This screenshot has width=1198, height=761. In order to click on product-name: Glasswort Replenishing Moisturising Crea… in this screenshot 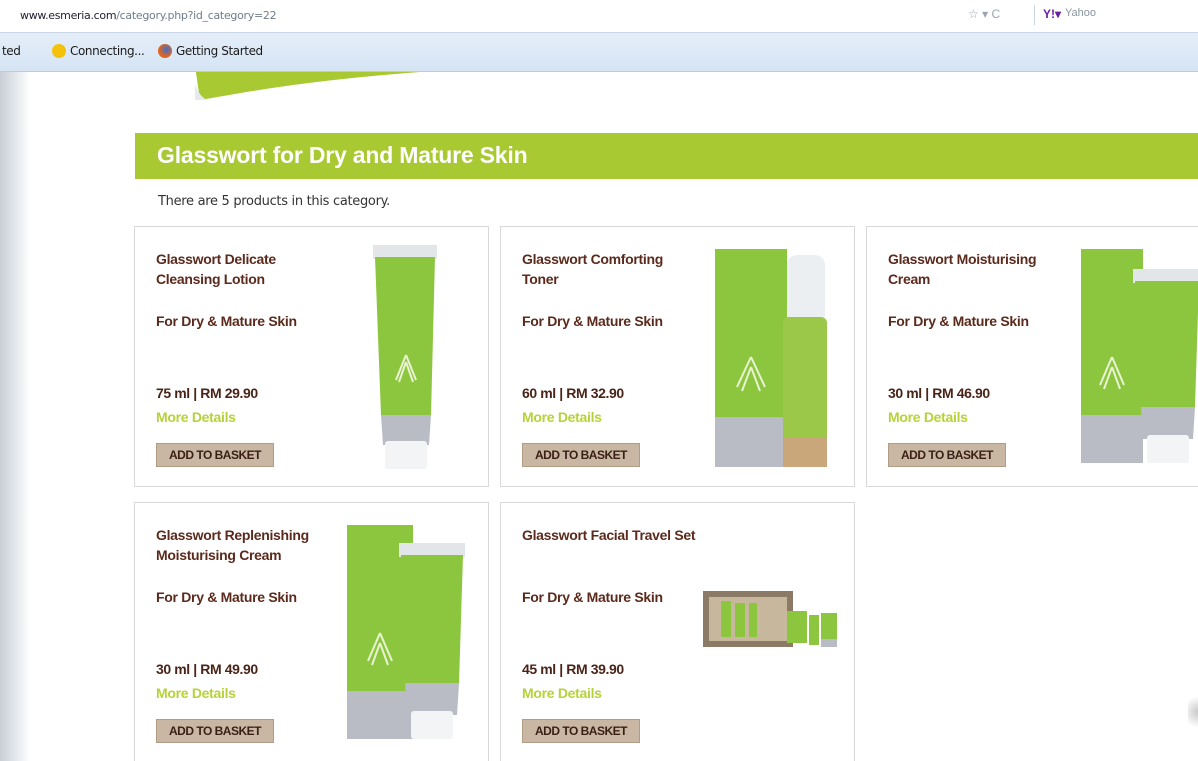, I will do `click(246, 545)`.